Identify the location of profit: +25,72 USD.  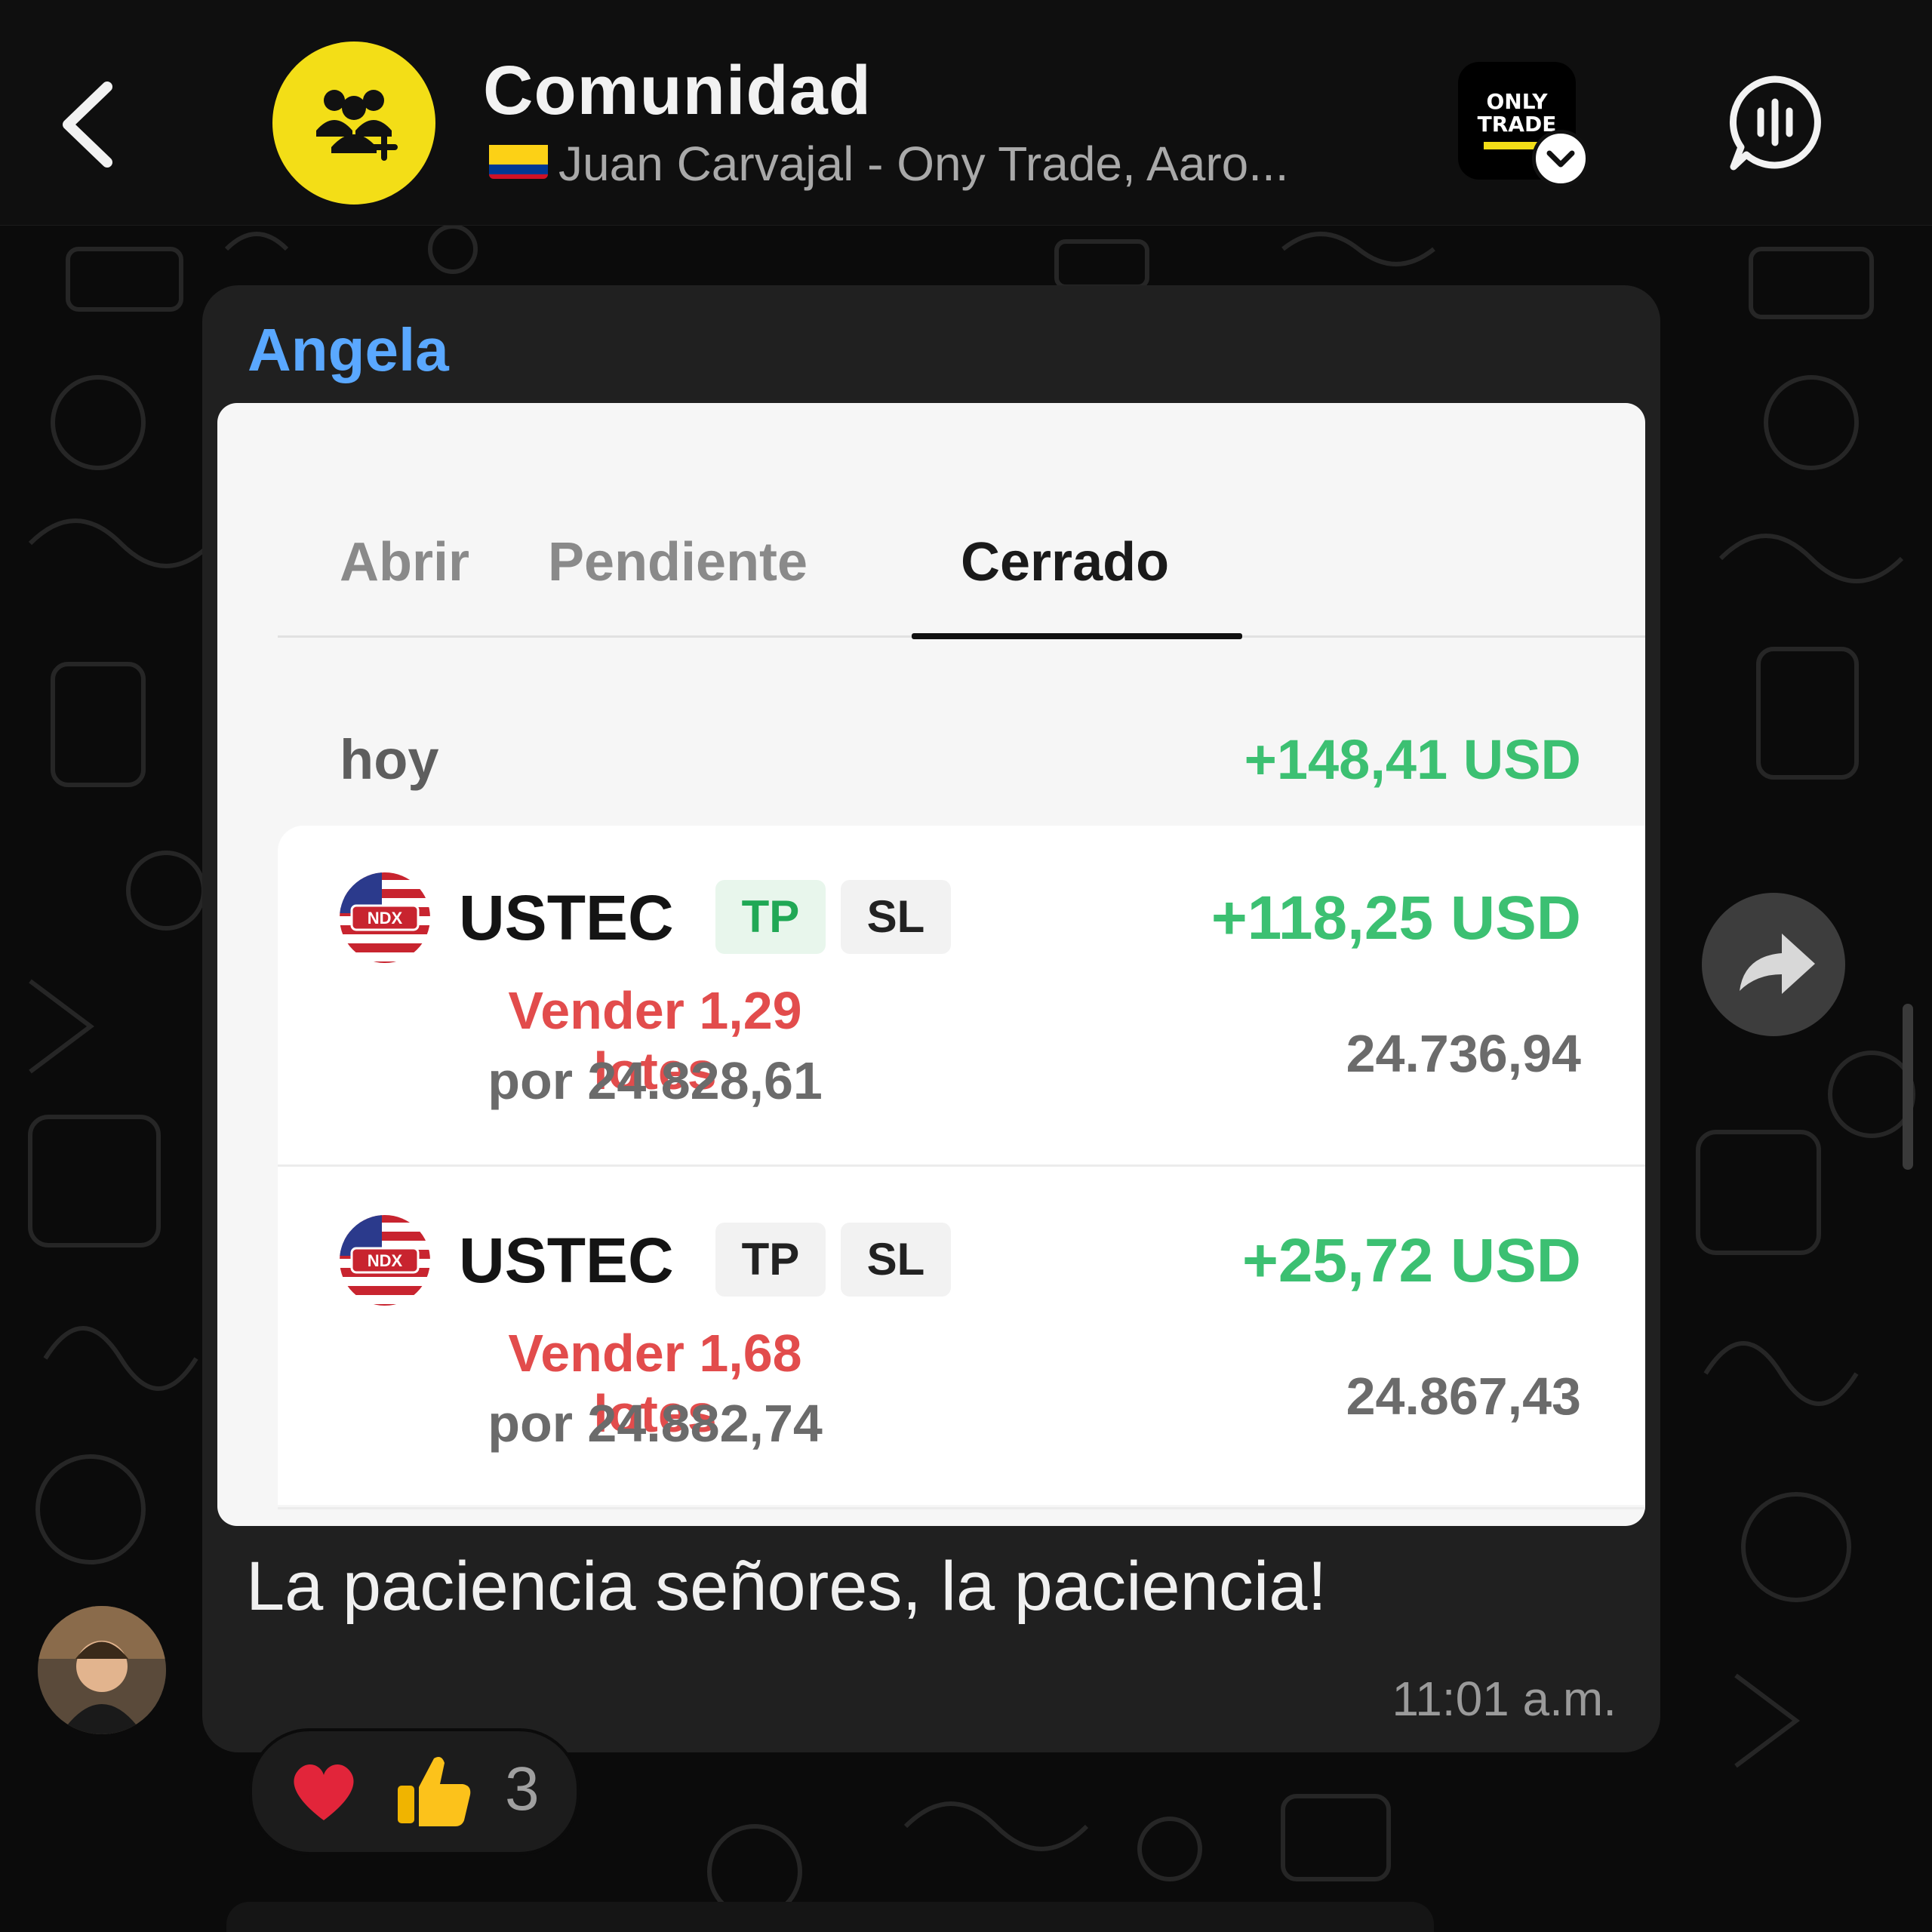
(1411, 1260).